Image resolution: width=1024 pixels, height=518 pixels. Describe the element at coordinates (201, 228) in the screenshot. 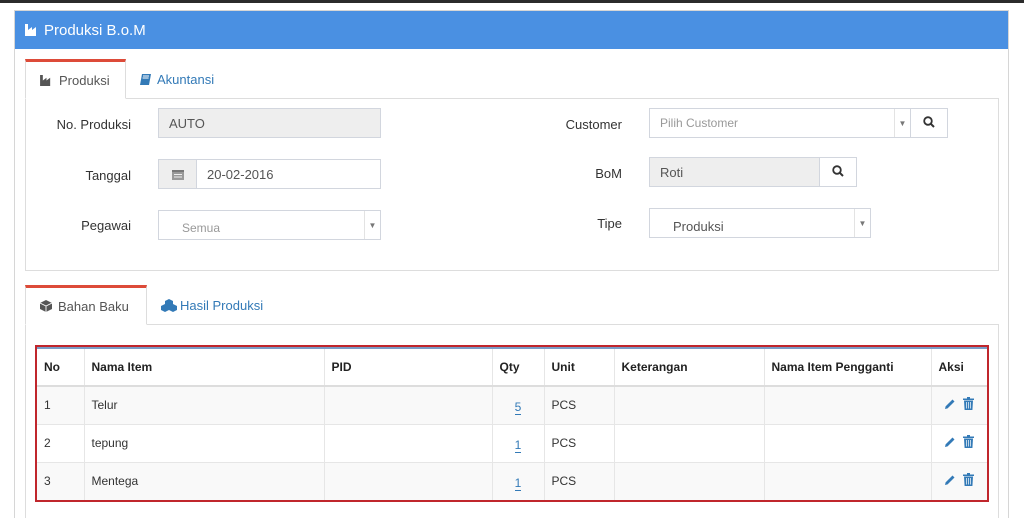

I see `pegawai-placeholder: Semua` at that location.